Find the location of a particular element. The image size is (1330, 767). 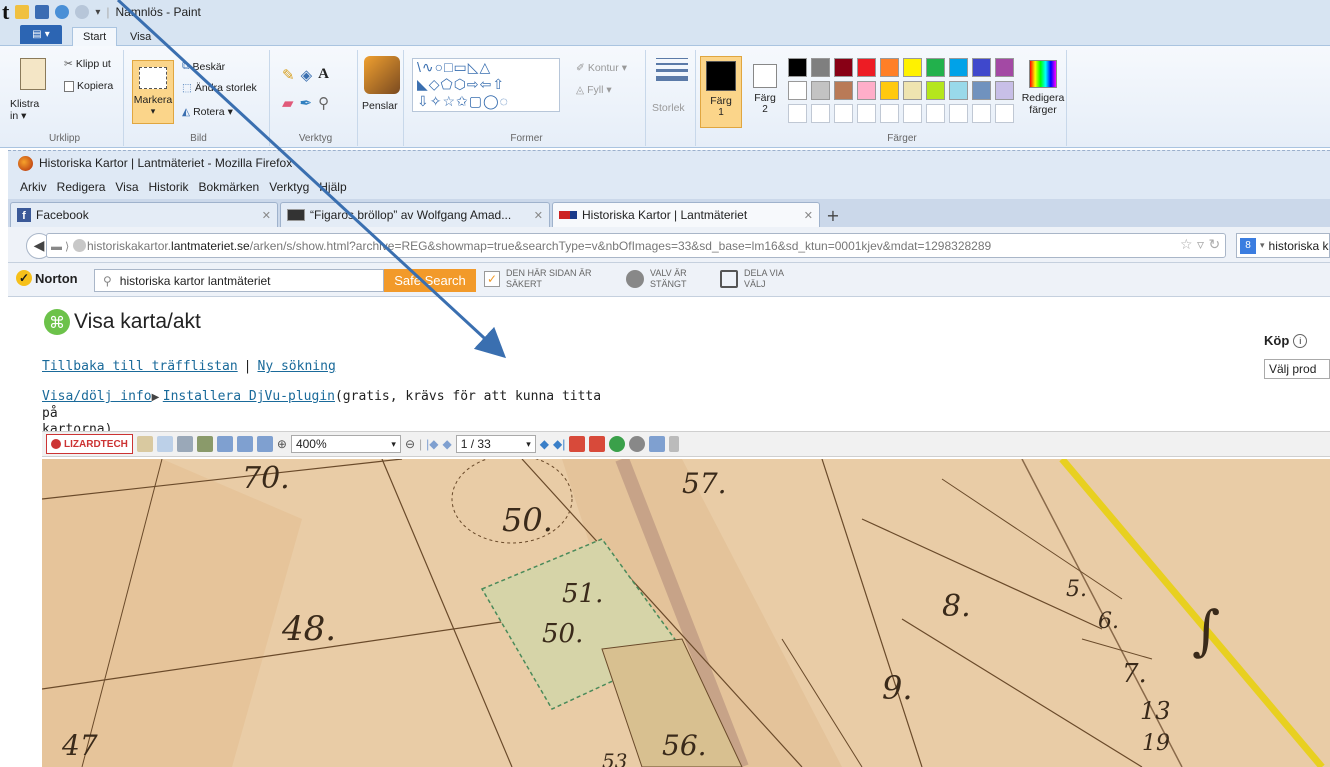

eraser-icon: ▰ is located at coordinates (288, 103).